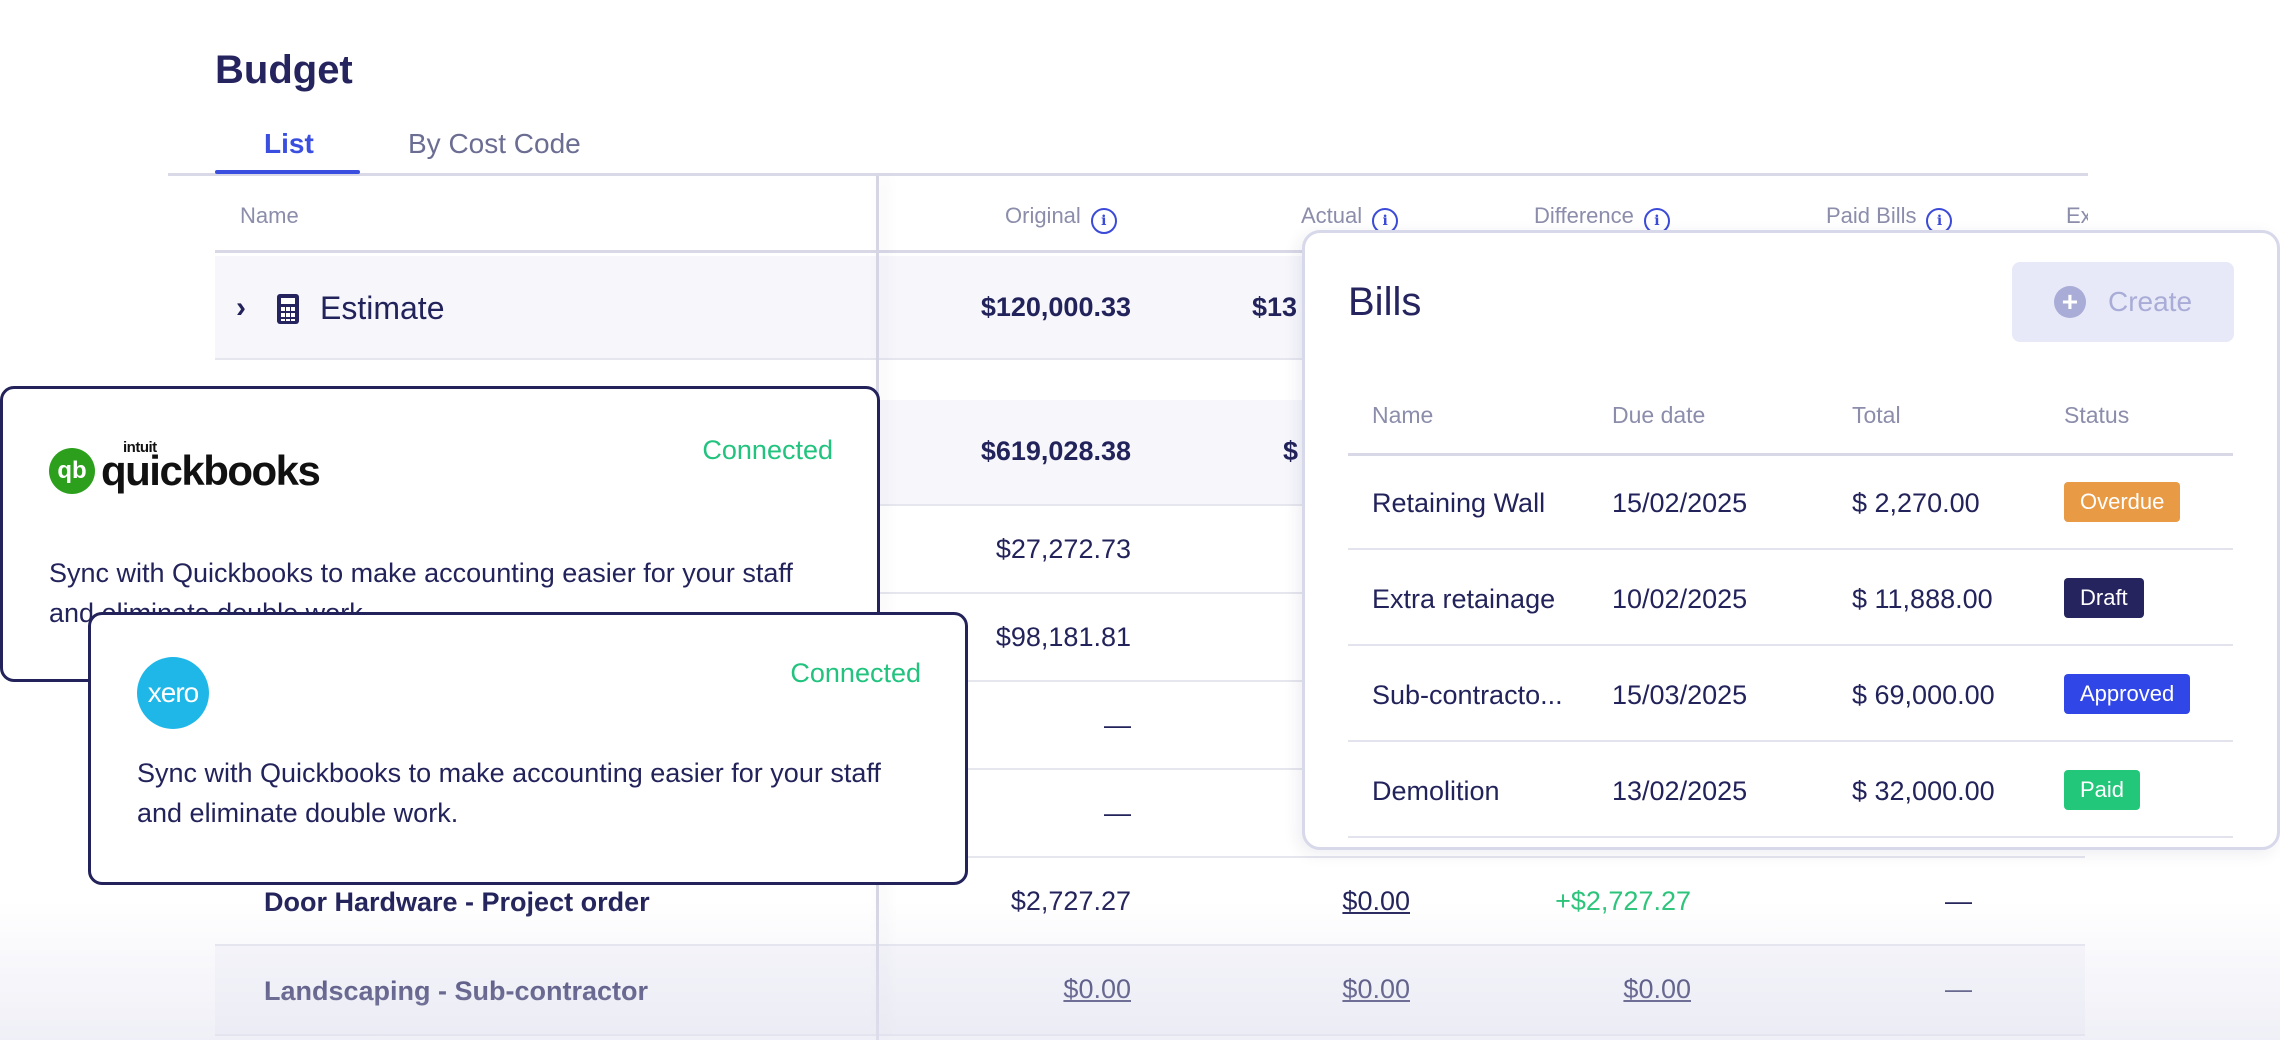 The image size is (2280, 1040). I want to click on tabs-divider, so click(1128, 174).